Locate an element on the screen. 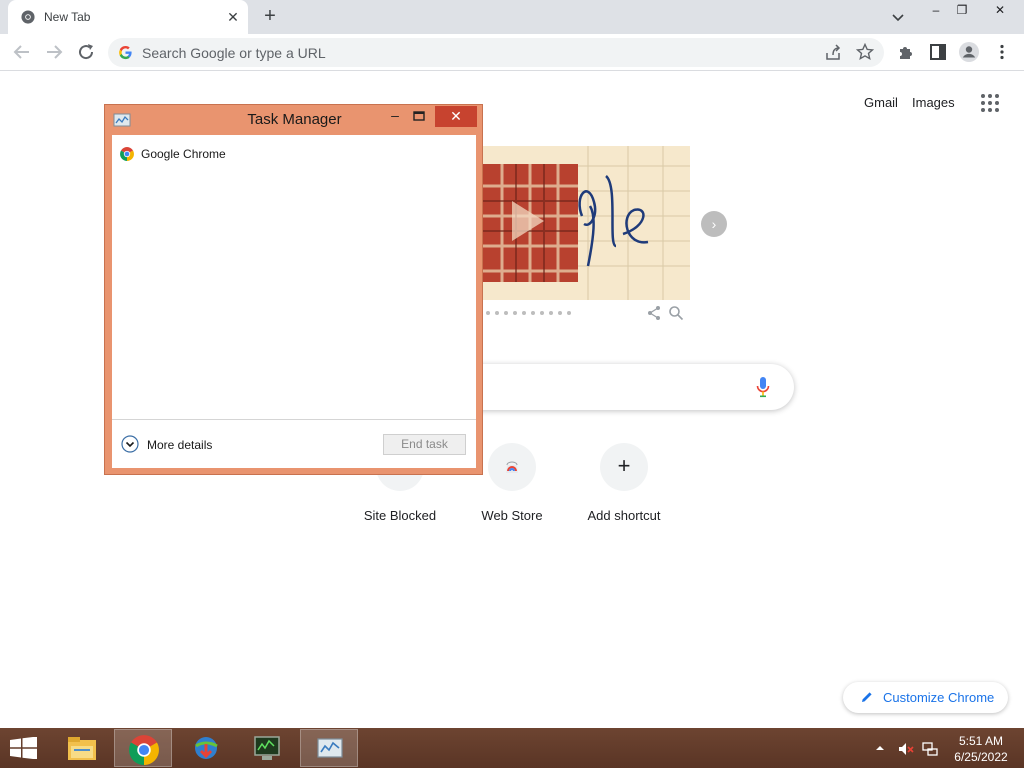 This screenshot has width=1024, height=768. taskbar-terminal-app is located at coordinates (267, 748).